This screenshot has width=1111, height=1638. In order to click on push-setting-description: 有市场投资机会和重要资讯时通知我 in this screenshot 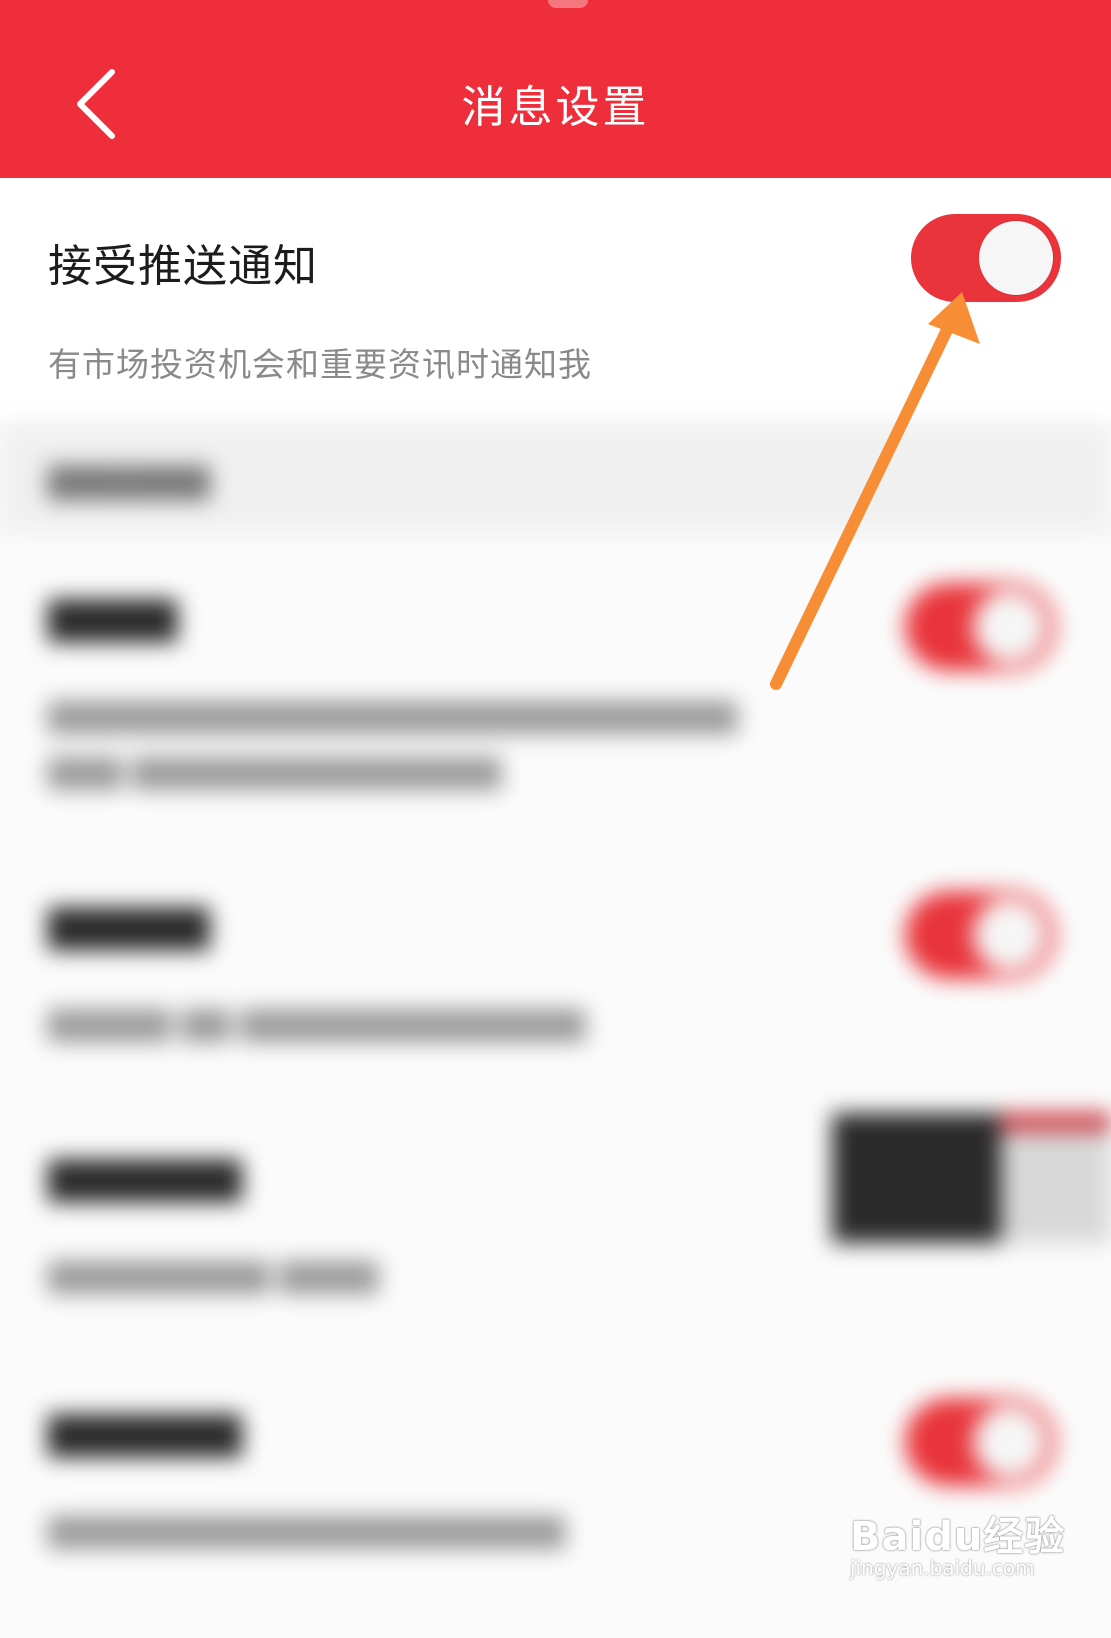, I will do `click(320, 364)`.